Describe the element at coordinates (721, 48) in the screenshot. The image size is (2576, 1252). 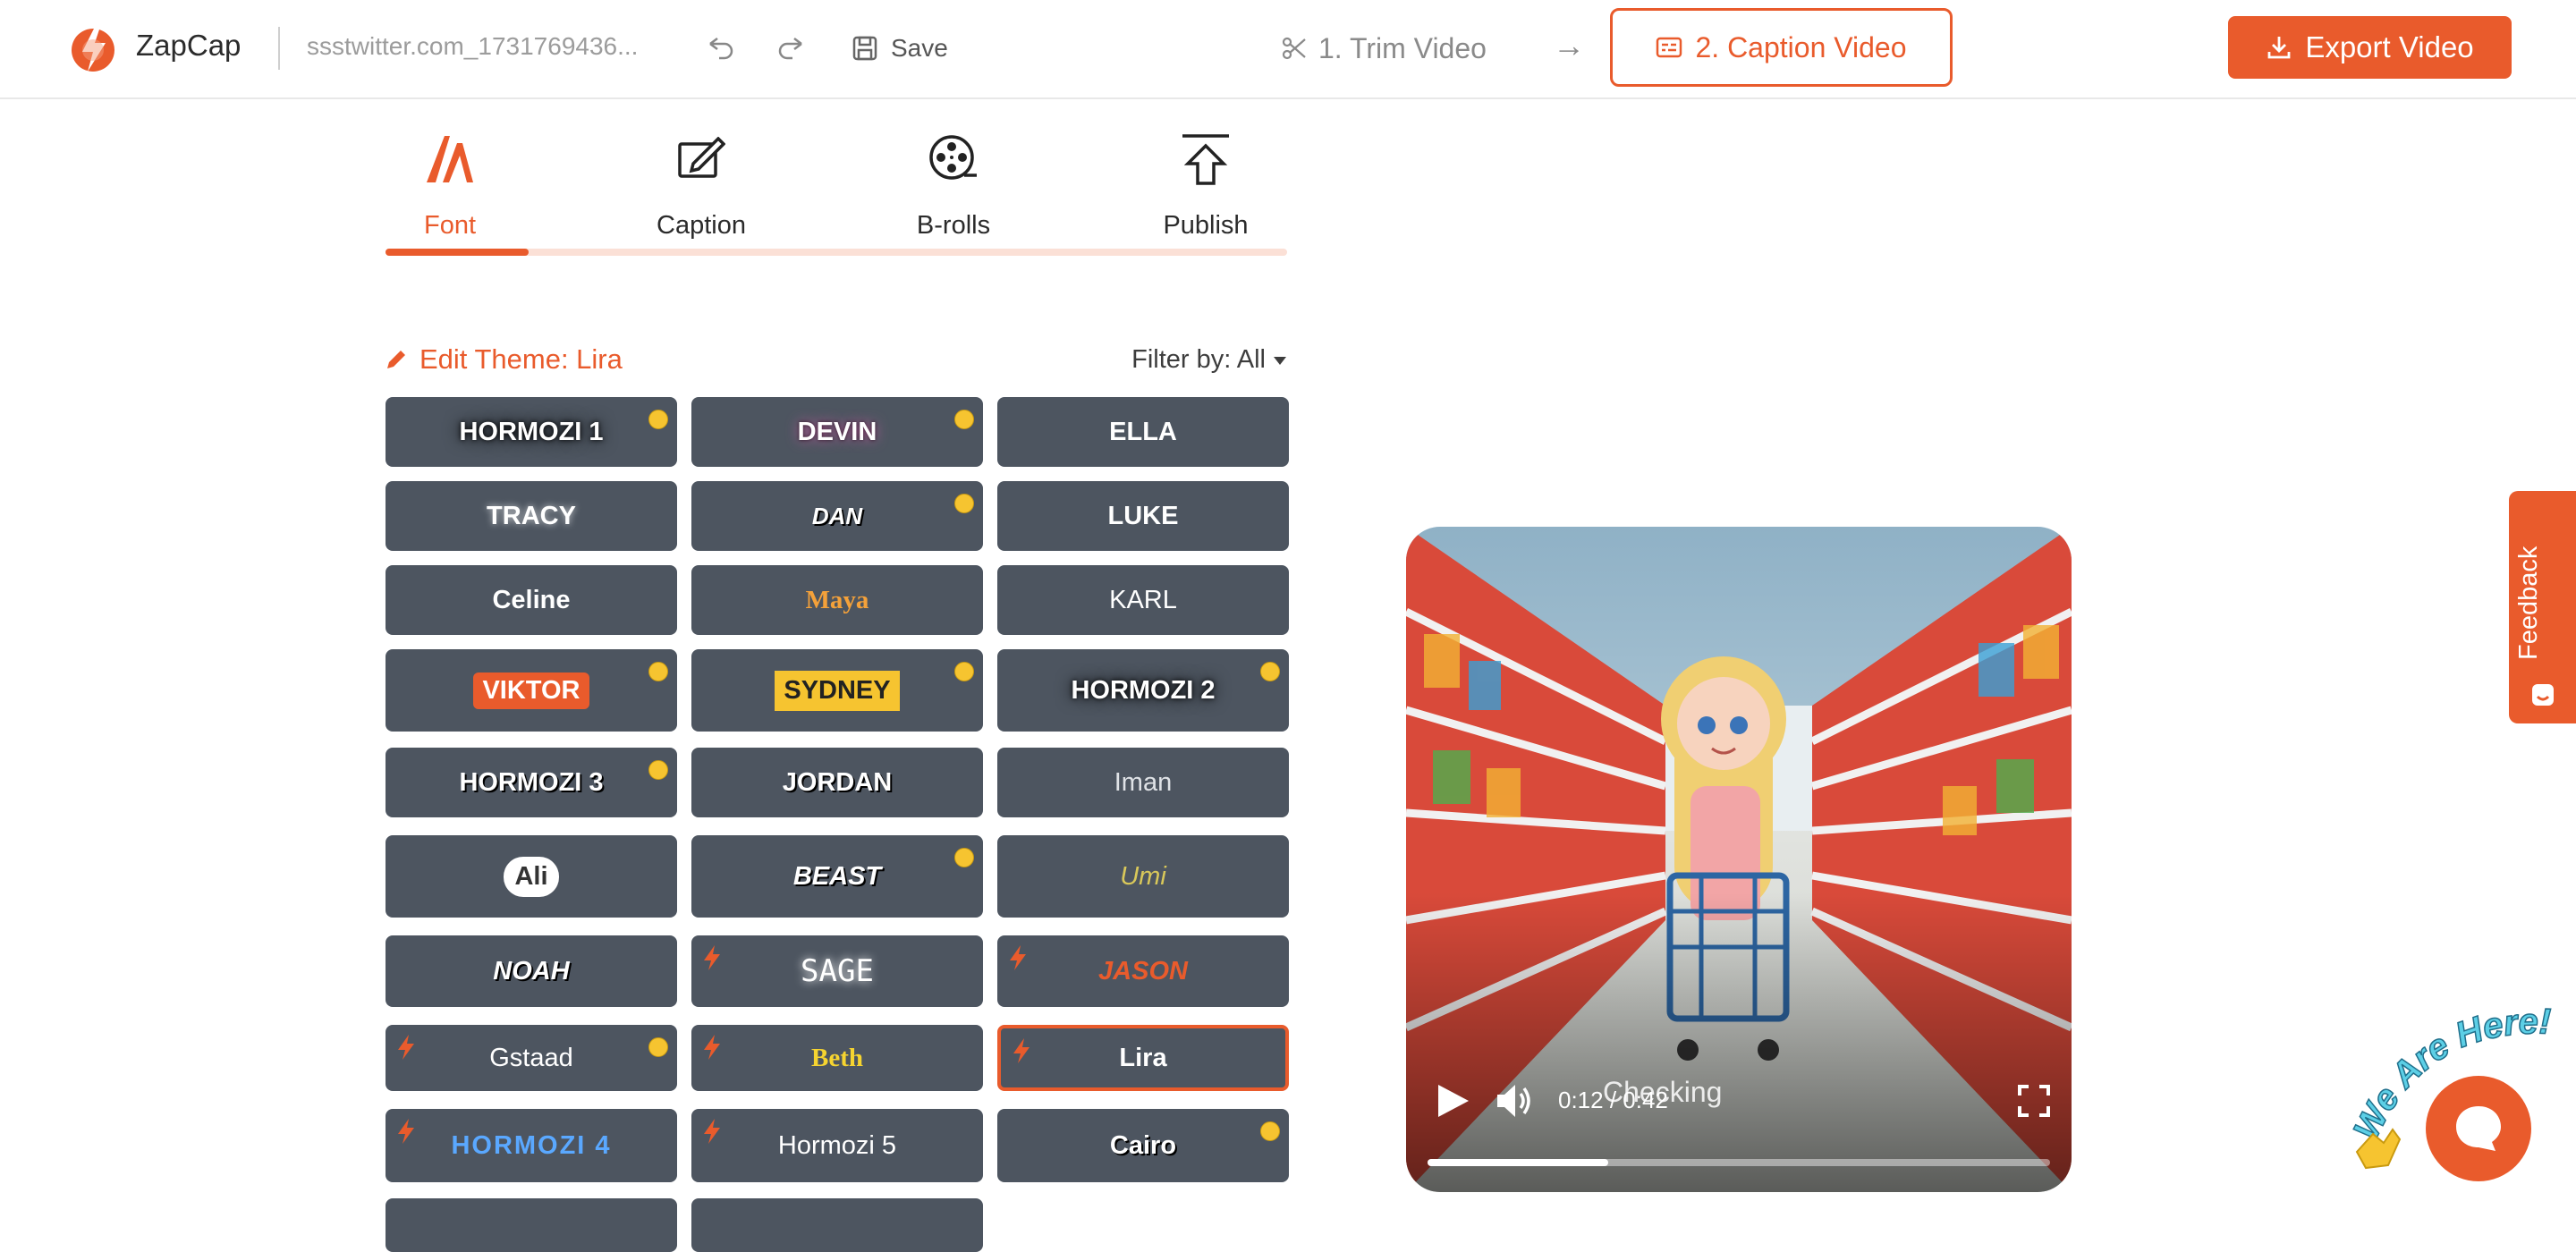
I see `undo-button` at that location.